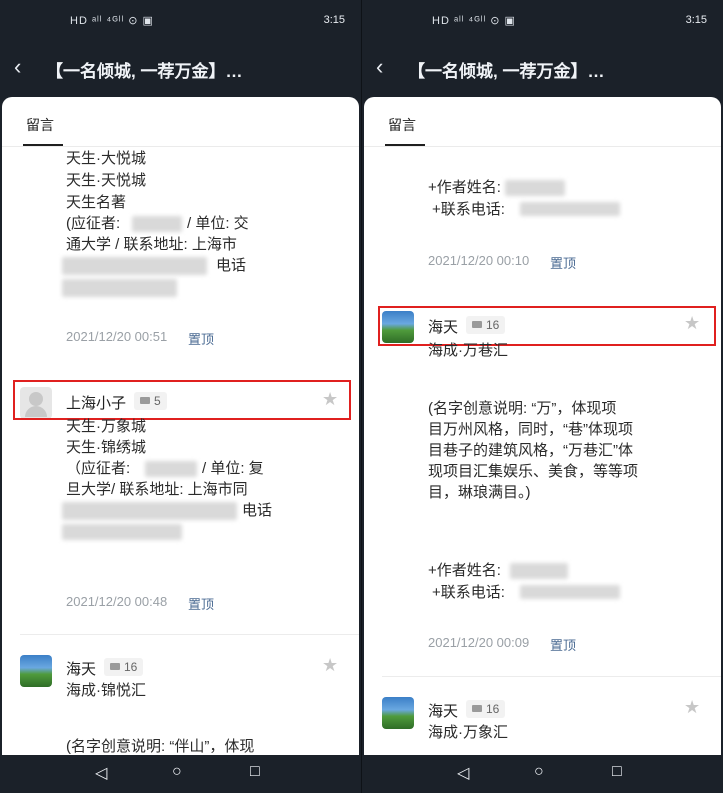 Image resolution: width=723 pixels, height=793 pixels. Describe the element at coordinates (96, 202) in the screenshot. I see `comment-text: 天生名著` at that location.